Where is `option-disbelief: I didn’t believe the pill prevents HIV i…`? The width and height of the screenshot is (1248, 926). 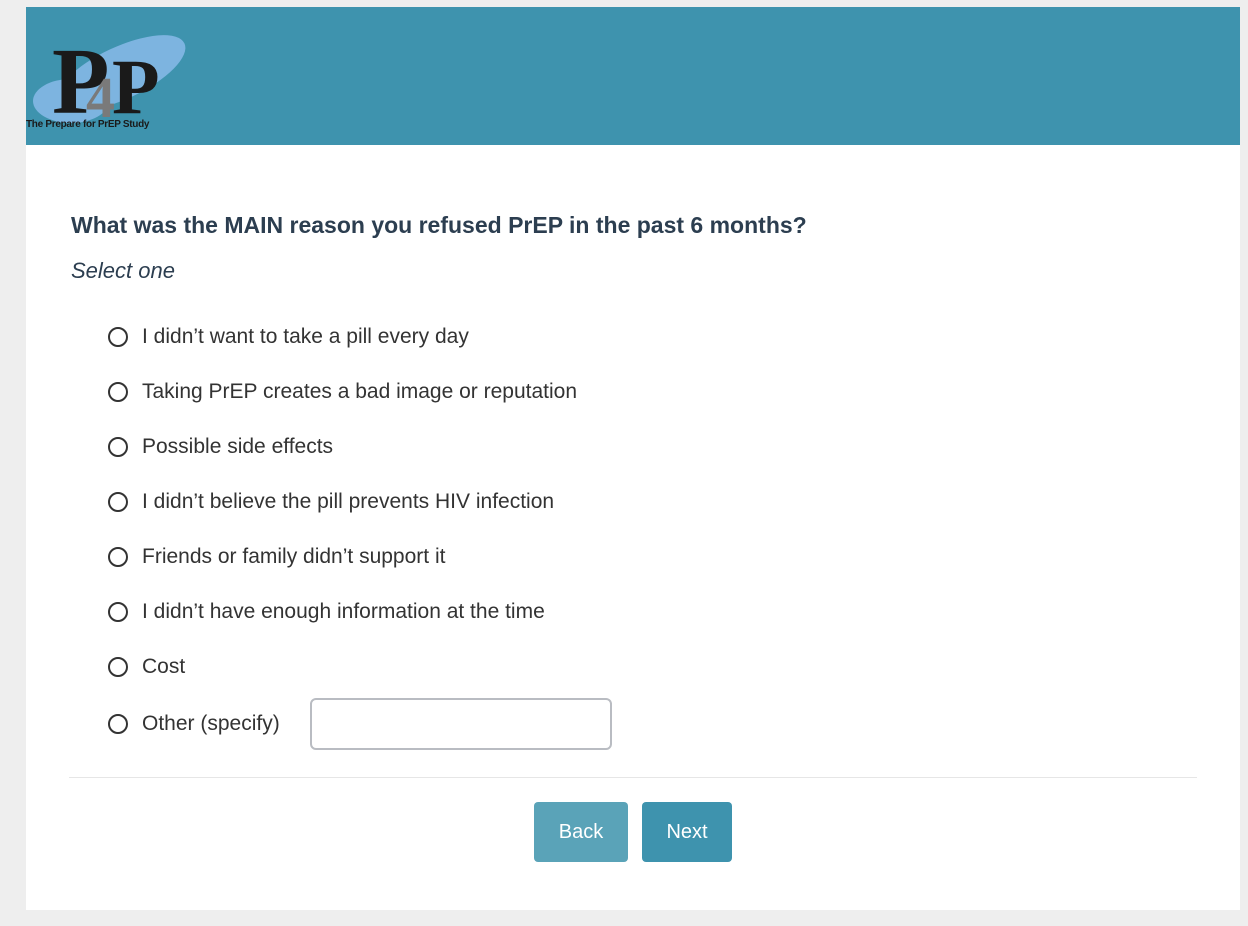
option-disbelief: I didn’t believe the pill prevents HIV i… is located at coordinates (360, 501).